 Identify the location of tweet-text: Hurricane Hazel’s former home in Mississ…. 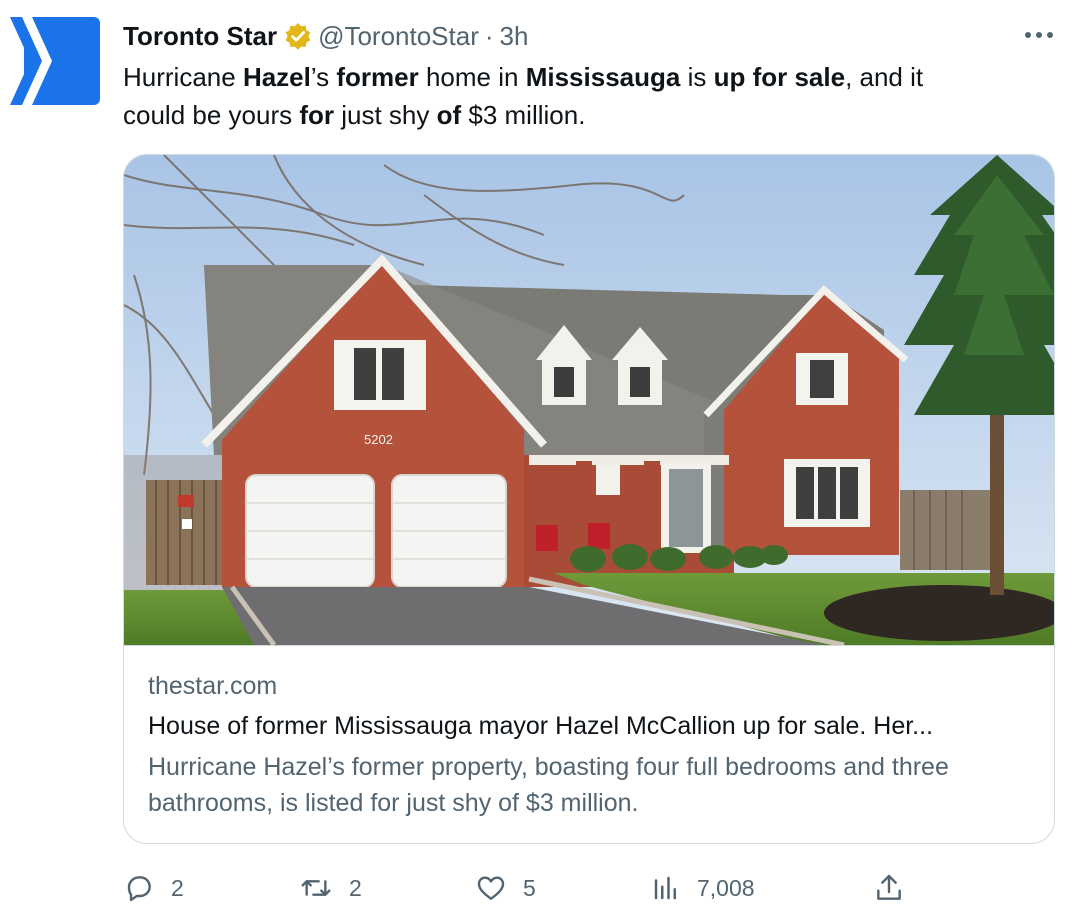
(583, 96).